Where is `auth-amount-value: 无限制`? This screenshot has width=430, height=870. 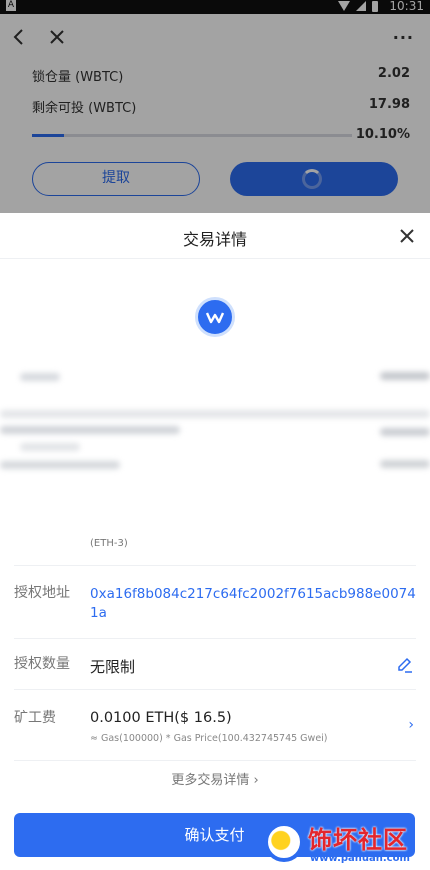 auth-amount-value: 无限制 is located at coordinates (113, 667).